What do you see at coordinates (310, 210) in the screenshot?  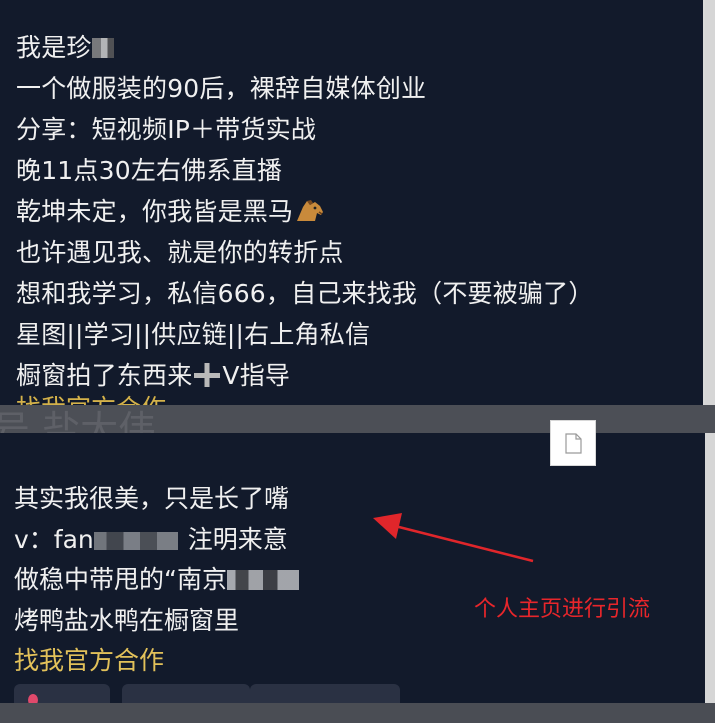 I see `horse-emoji-icon` at bounding box center [310, 210].